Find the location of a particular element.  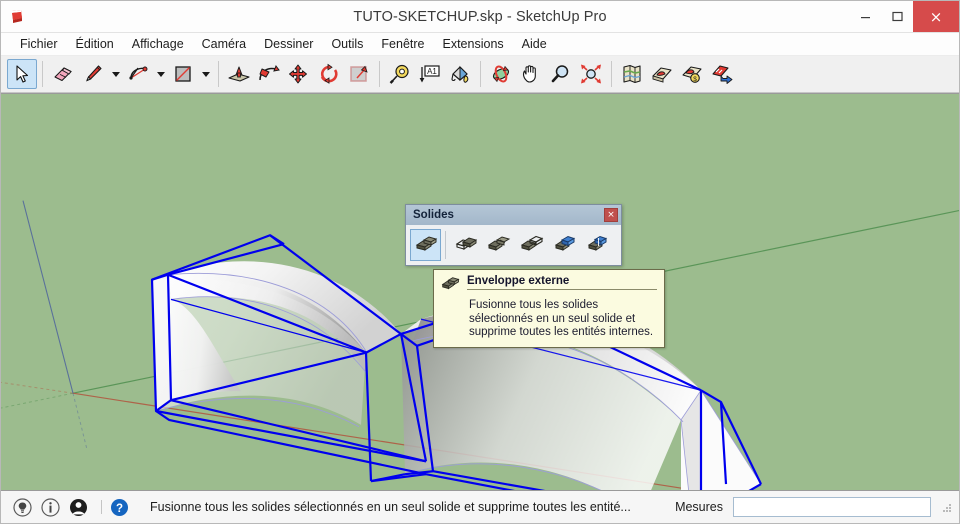

photo-texture-tool-button is located at coordinates (662, 74).